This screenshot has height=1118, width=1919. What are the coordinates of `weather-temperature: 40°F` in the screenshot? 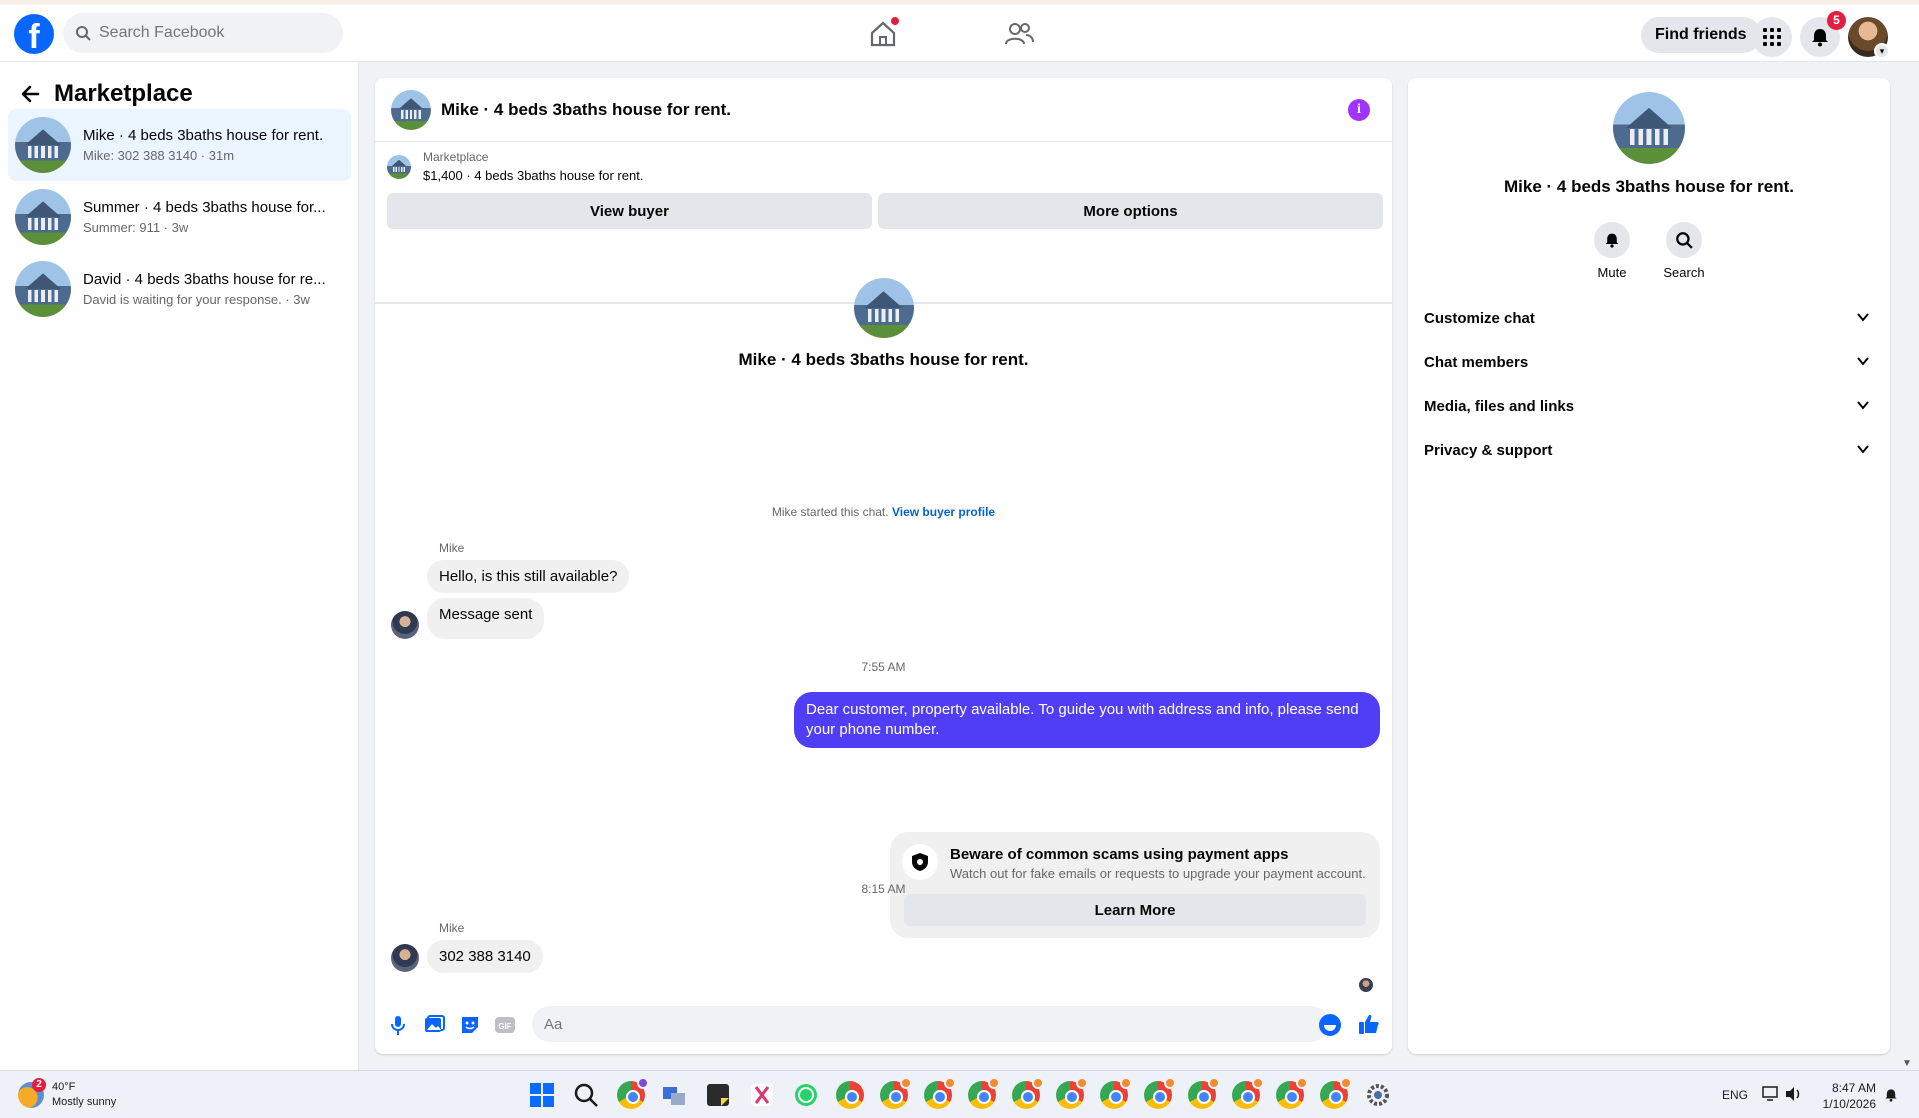 It's located at (64, 1087).